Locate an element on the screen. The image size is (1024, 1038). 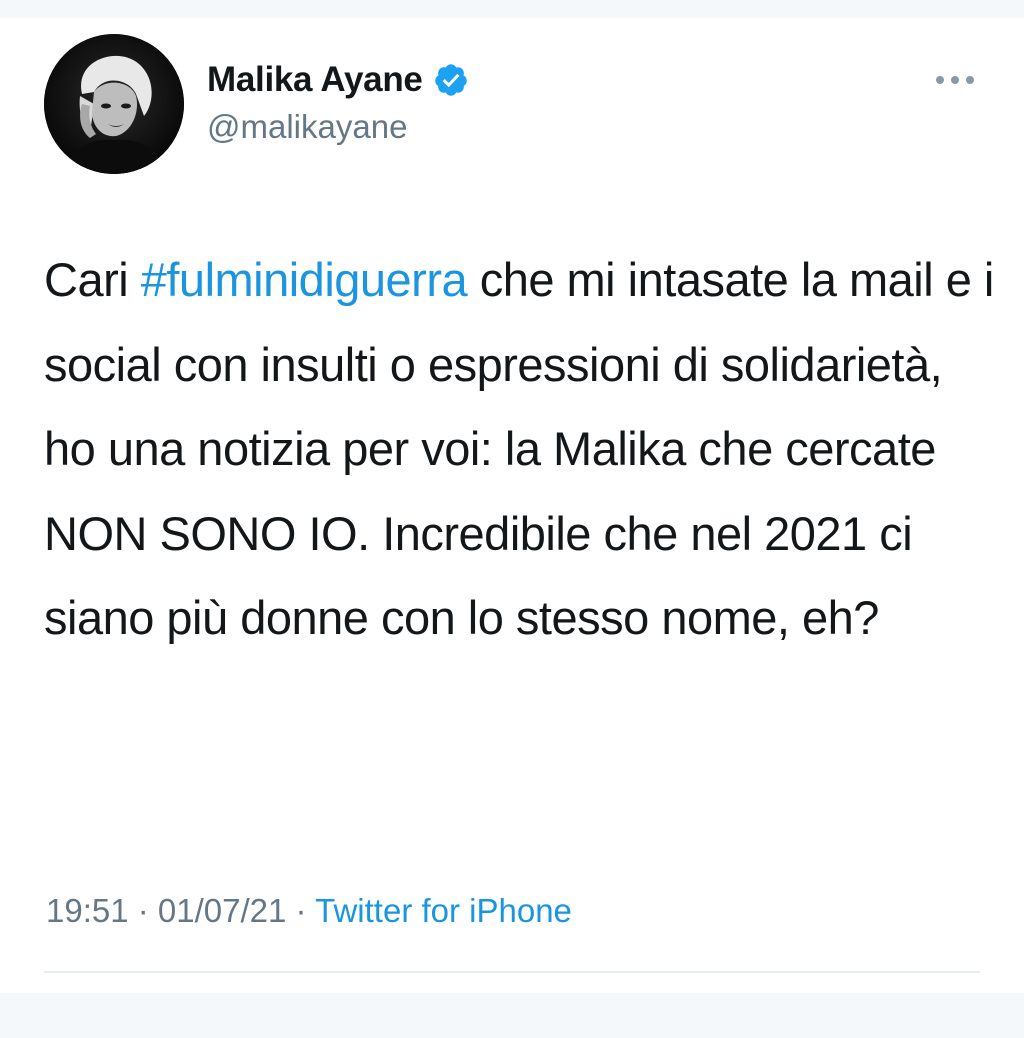
top-background-strip is located at coordinates (512, 9).